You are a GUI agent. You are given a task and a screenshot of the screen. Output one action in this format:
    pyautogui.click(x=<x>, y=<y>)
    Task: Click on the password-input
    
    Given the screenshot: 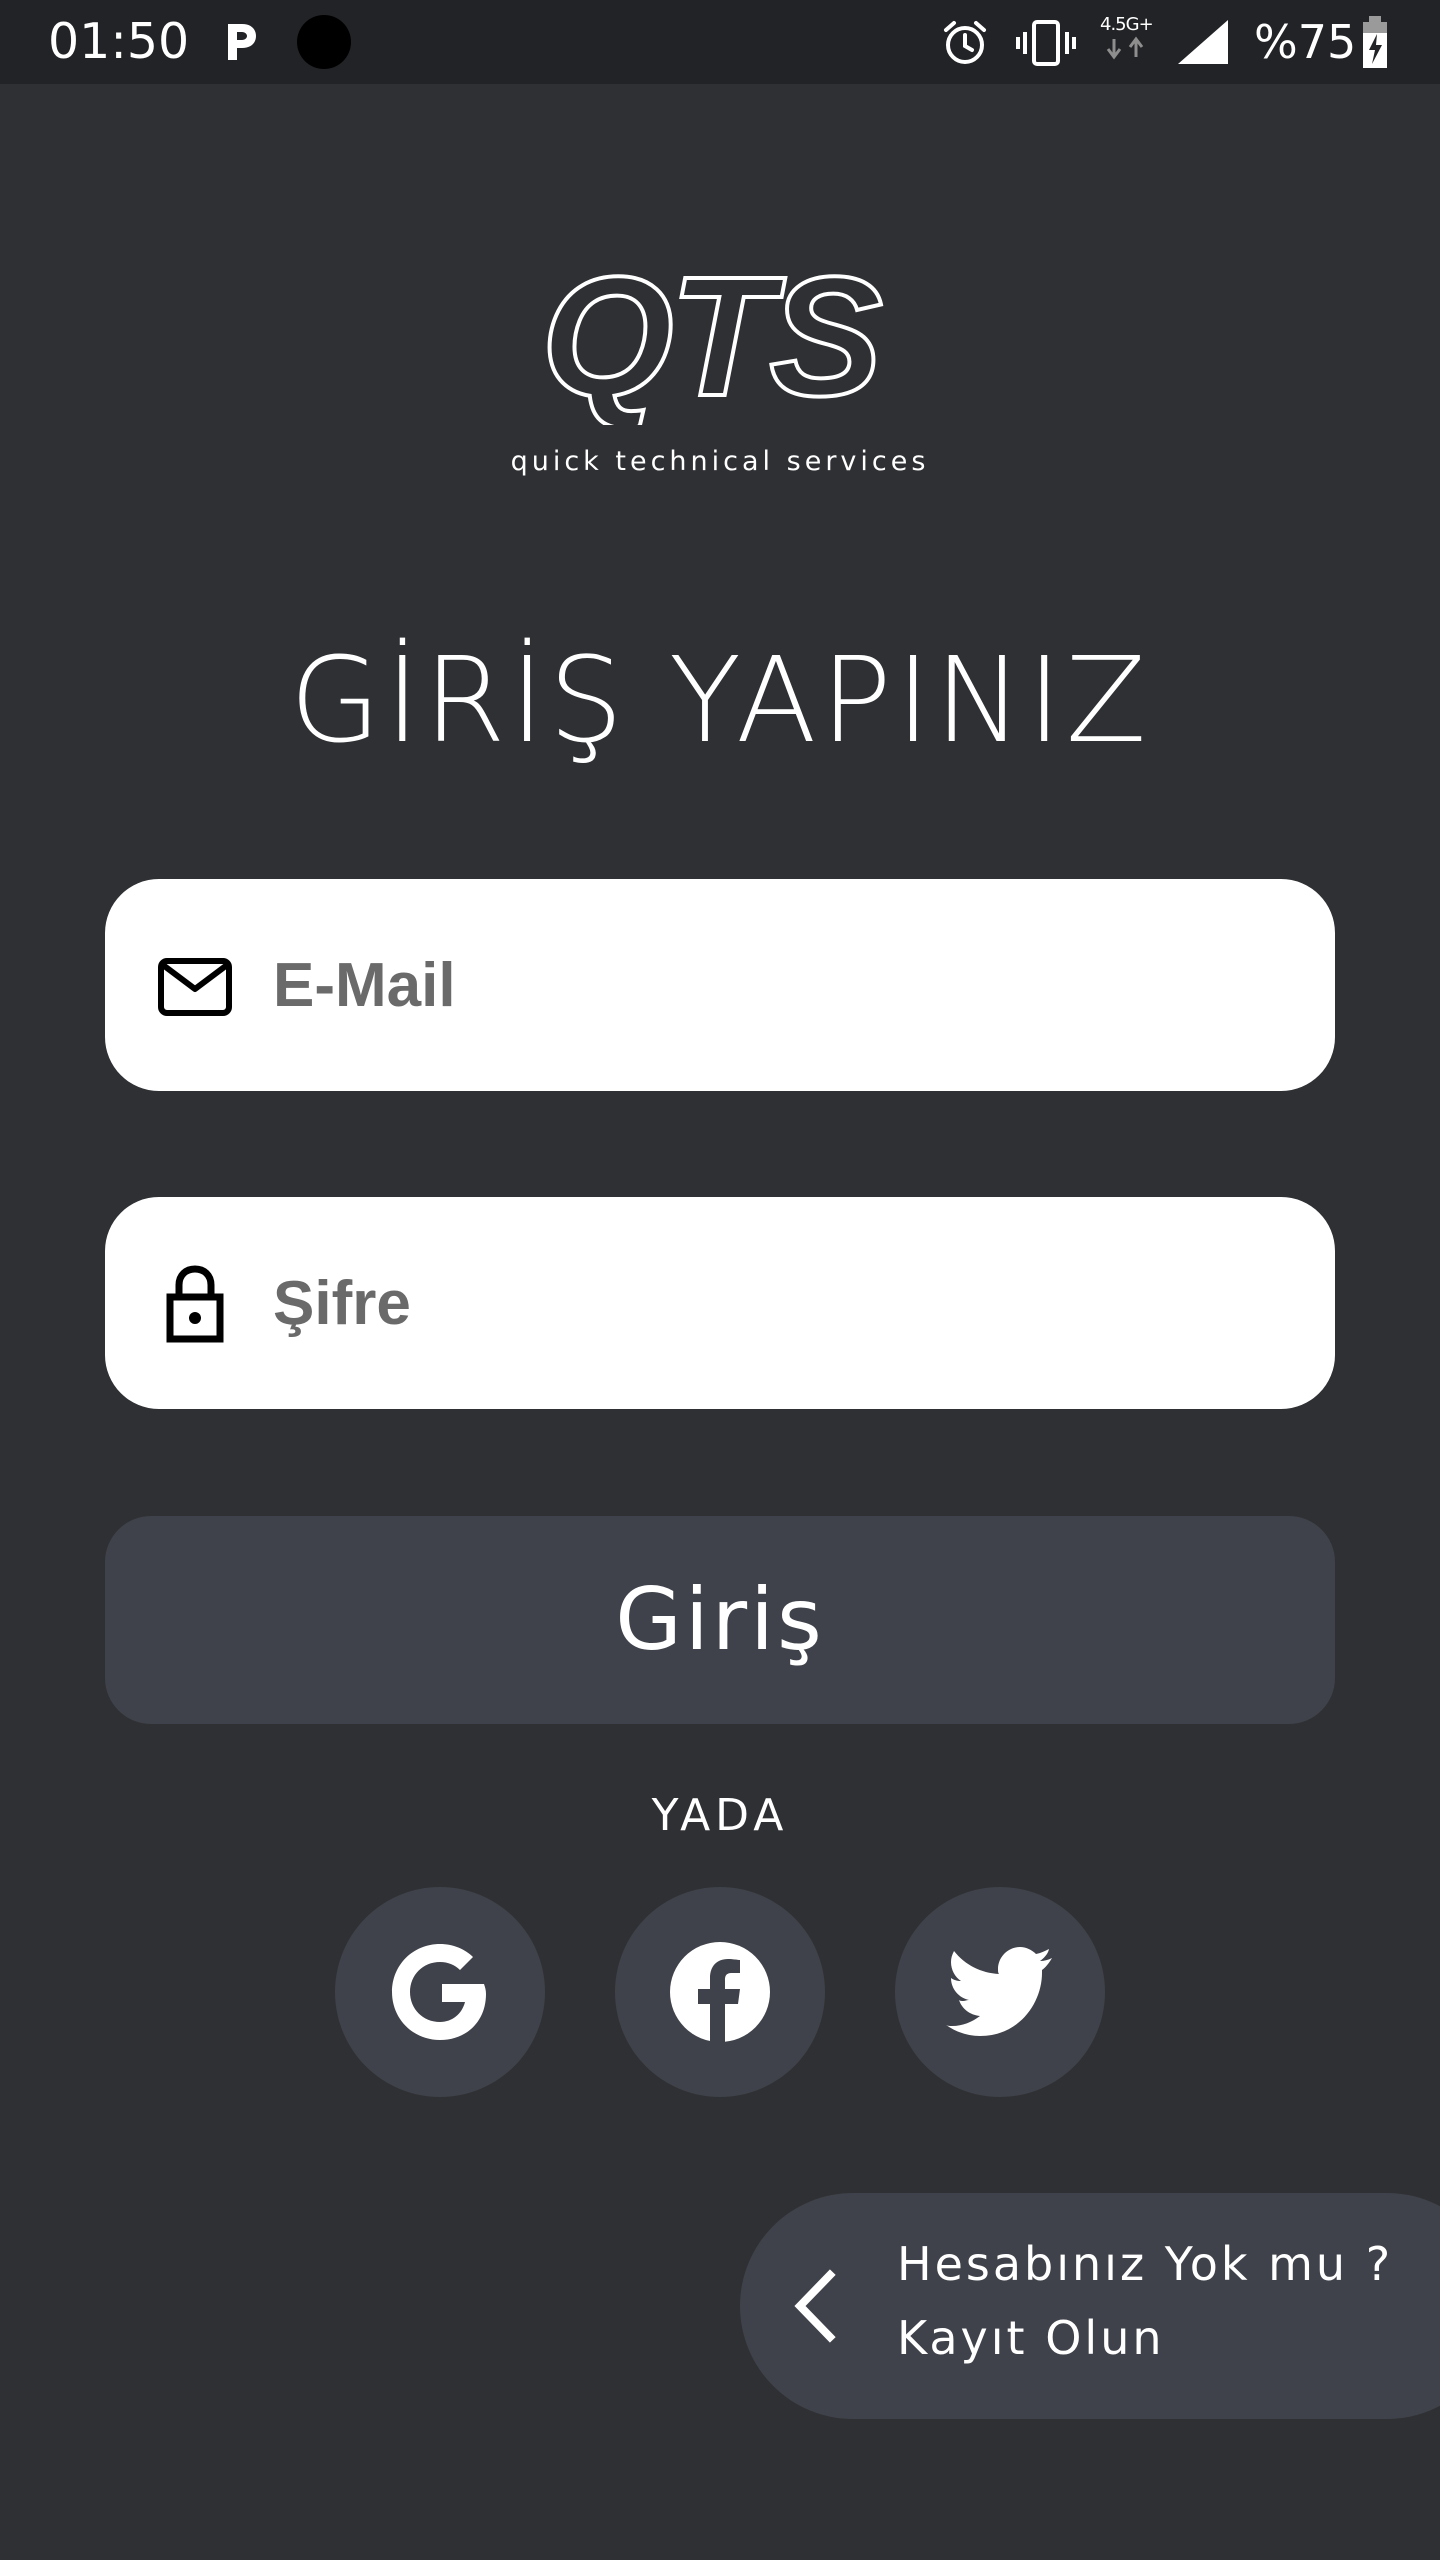 What is the action you would take?
    pyautogui.click(x=773, y=1303)
    